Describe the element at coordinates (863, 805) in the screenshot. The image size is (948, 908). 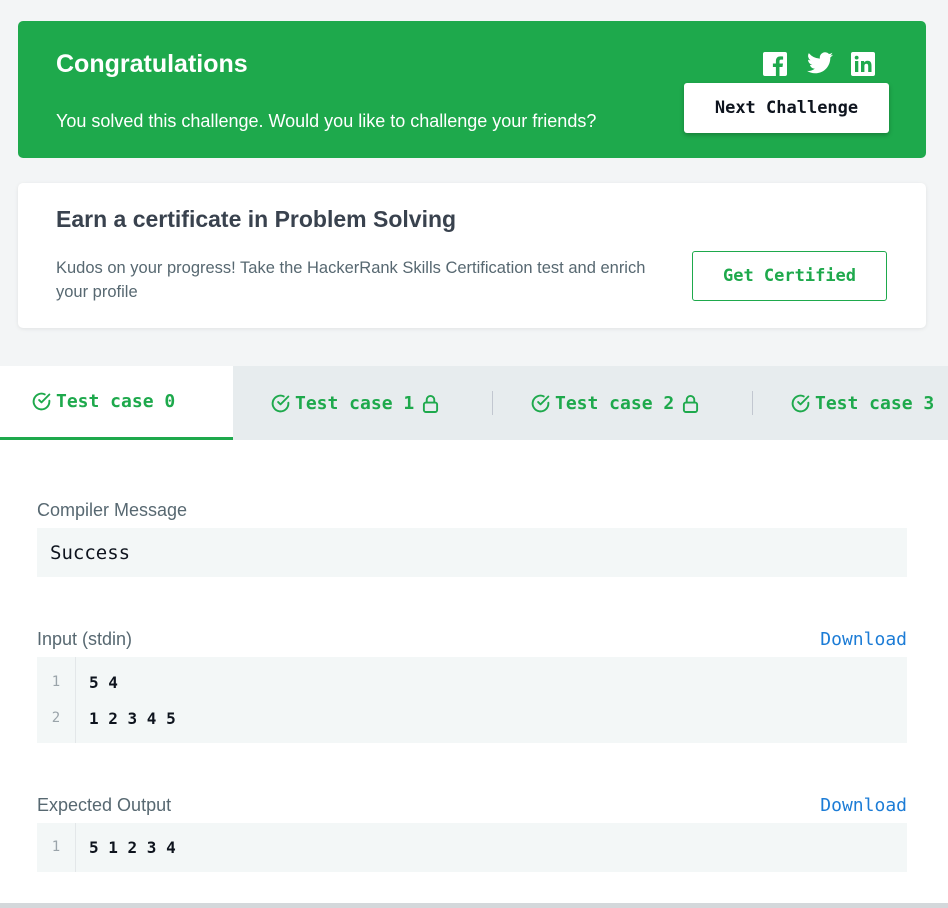
I see `expected-output-download-link: Download` at that location.